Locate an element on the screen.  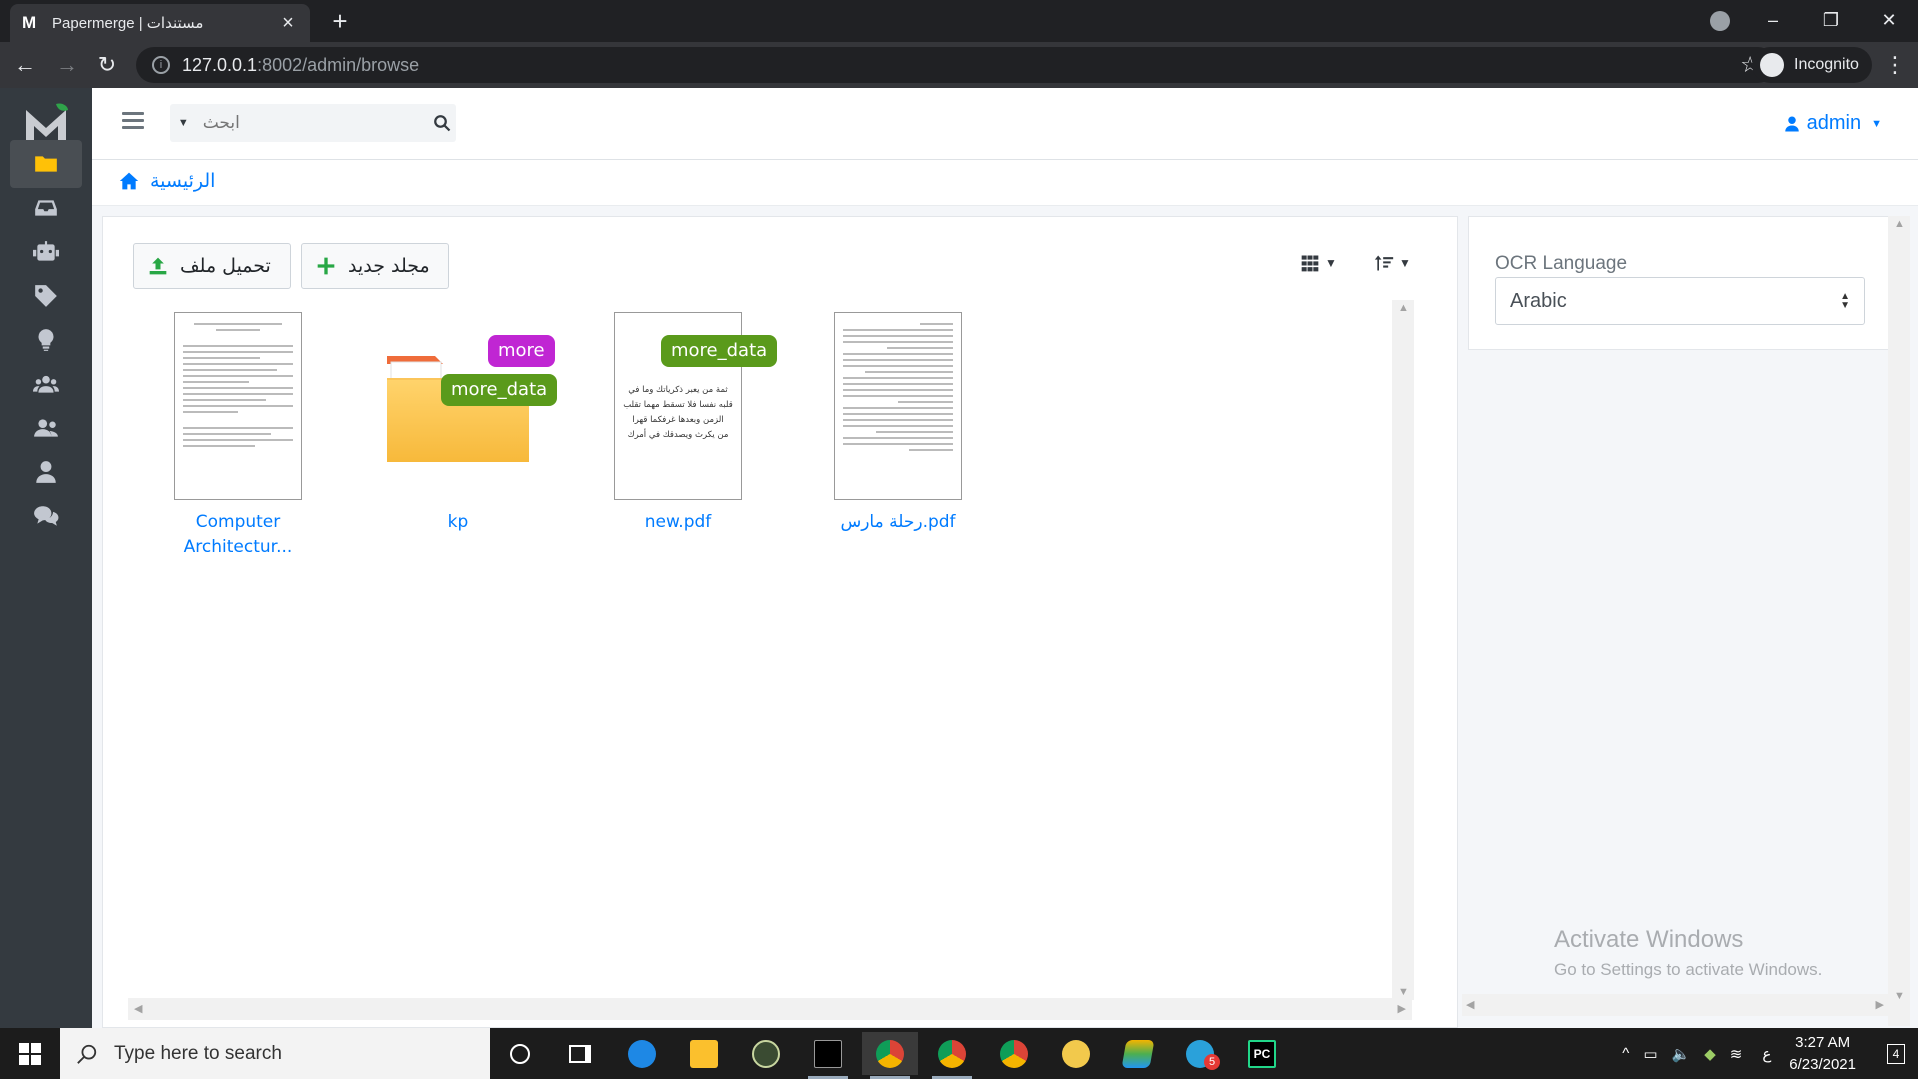
tab-search-icon is located at coordinates (1720, 21).